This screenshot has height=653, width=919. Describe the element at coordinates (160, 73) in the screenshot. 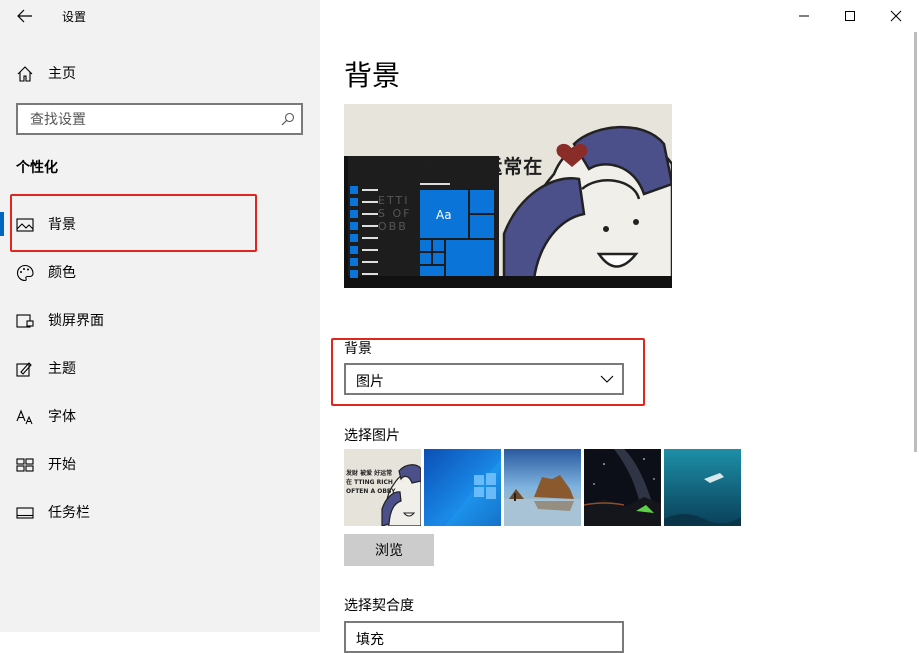

I see `sidebar-item-home: 主页` at that location.